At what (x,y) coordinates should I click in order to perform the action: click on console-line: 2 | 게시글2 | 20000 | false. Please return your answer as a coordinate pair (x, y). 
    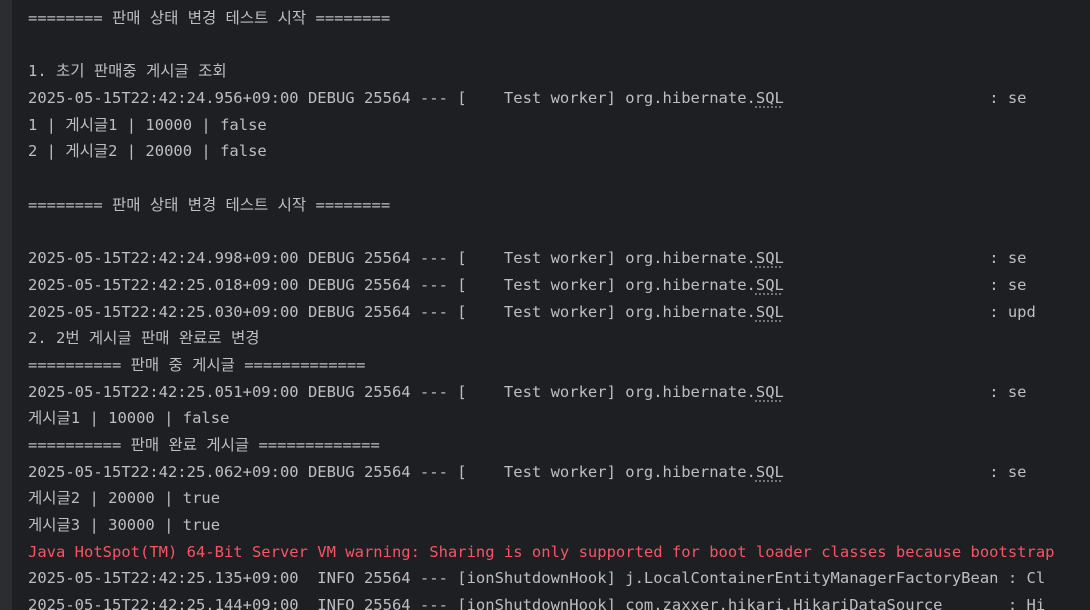
    Looking at the image, I should click on (147, 151).